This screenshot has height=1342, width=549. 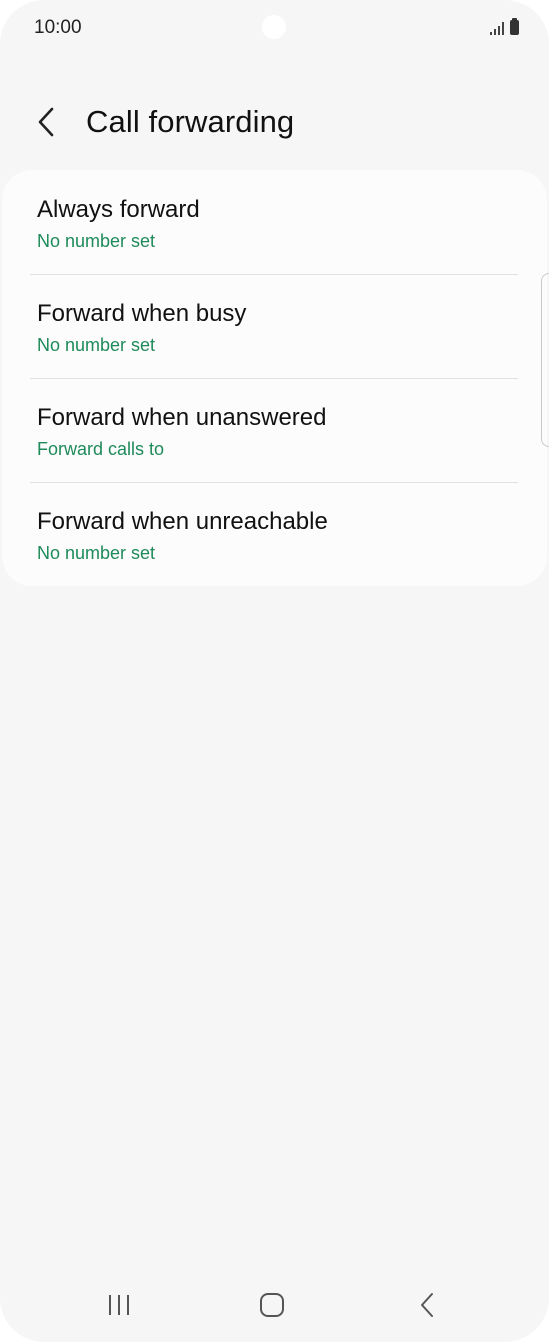 What do you see at coordinates (182, 521) in the screenshot?
I see `item-title: Forward when unreachable` at bounding box center [182, 521].